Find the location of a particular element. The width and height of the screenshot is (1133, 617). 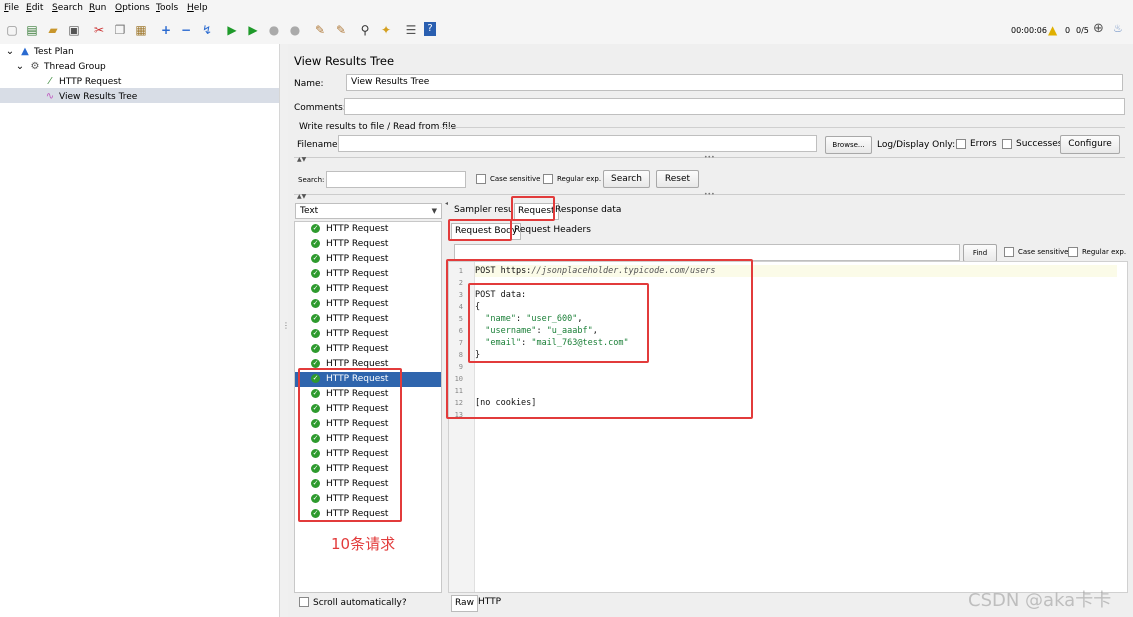

panel-splitter: ⋮ is located at coordinates (285, 330).